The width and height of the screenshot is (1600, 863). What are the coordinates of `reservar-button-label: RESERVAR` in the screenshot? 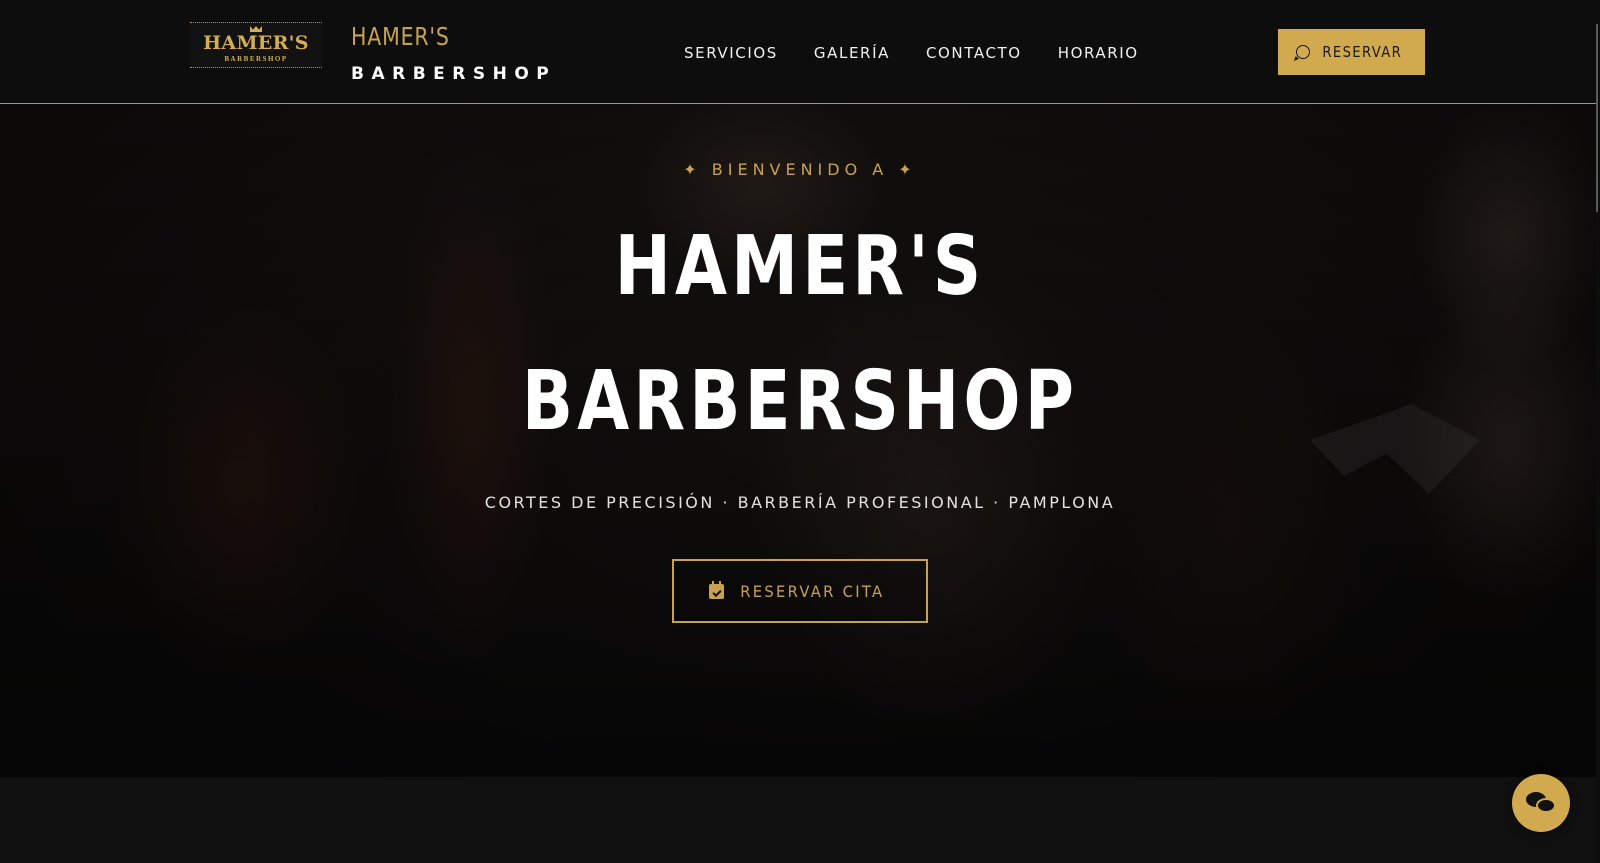 It's located at (1362, 52).